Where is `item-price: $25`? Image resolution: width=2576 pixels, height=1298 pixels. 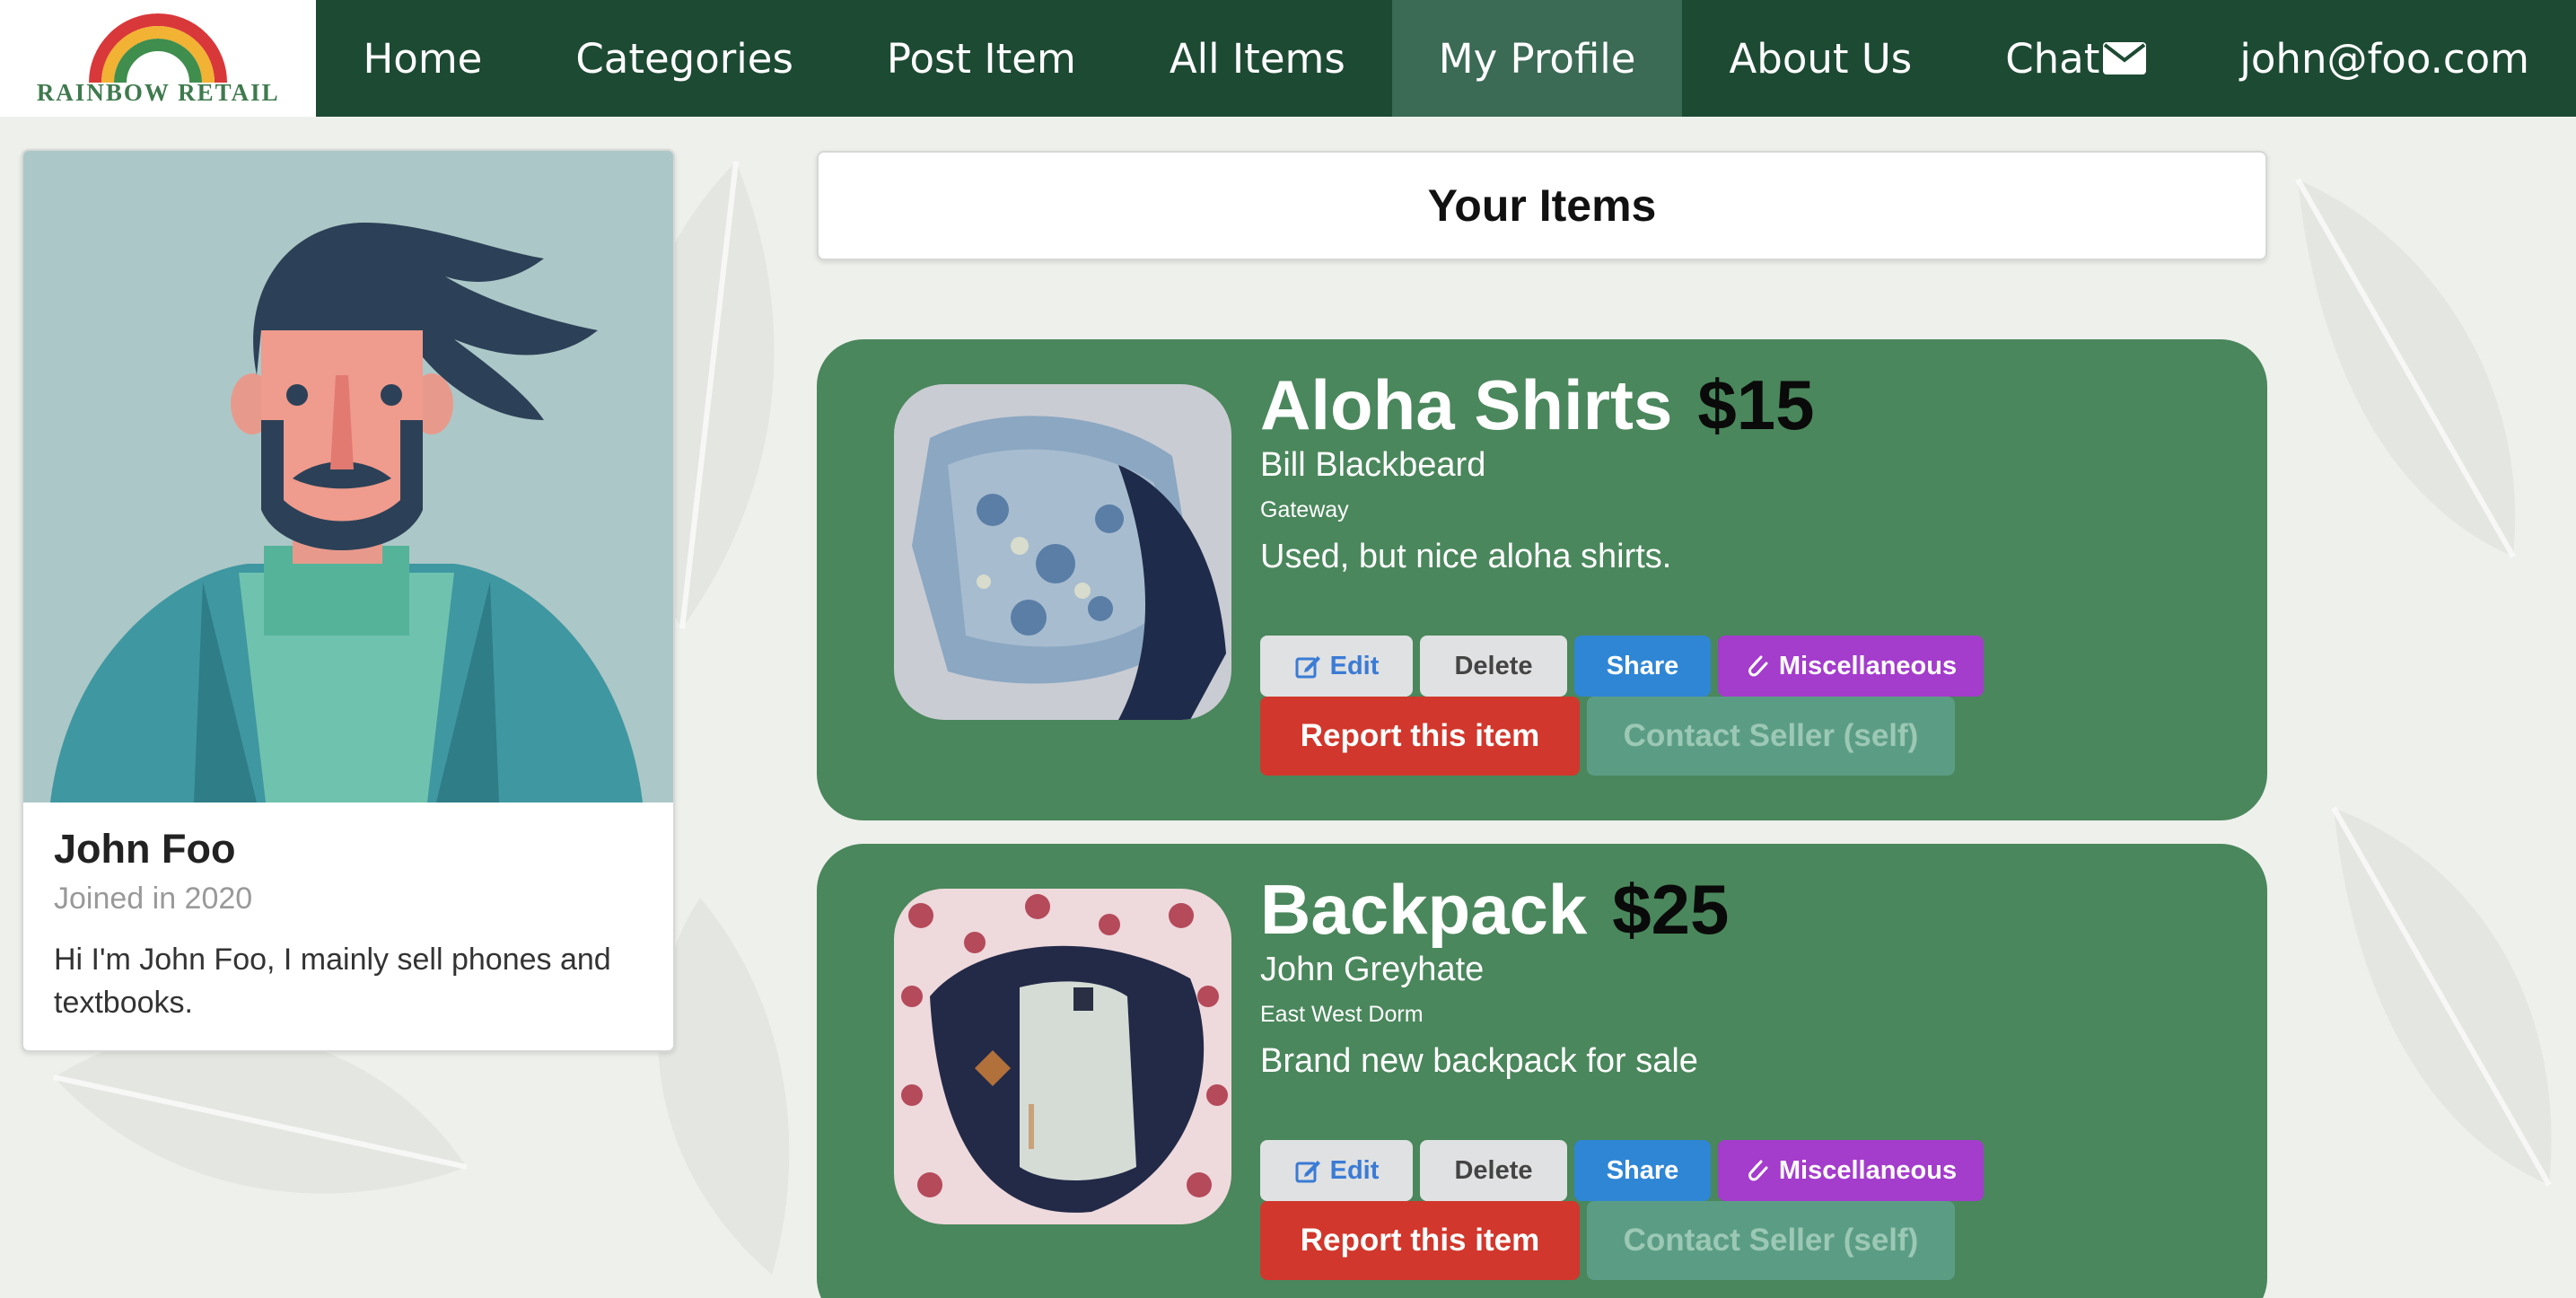 item-price: $25 is located at coordinates (1671, 909).